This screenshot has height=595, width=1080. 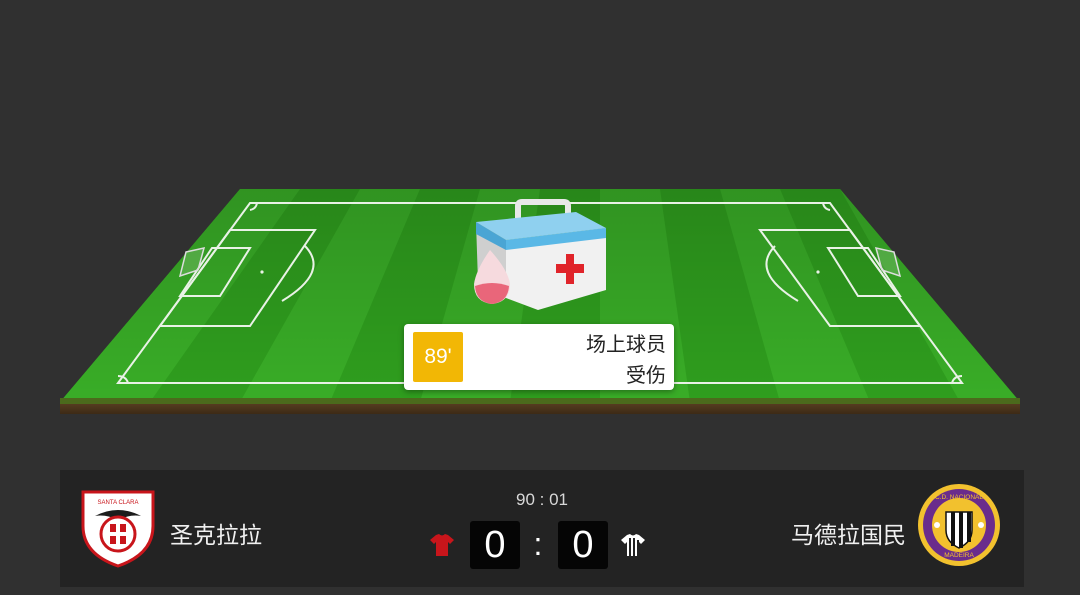 I want to click on away-crest-text-2: MADEIRA, so click(x=959, y=555).